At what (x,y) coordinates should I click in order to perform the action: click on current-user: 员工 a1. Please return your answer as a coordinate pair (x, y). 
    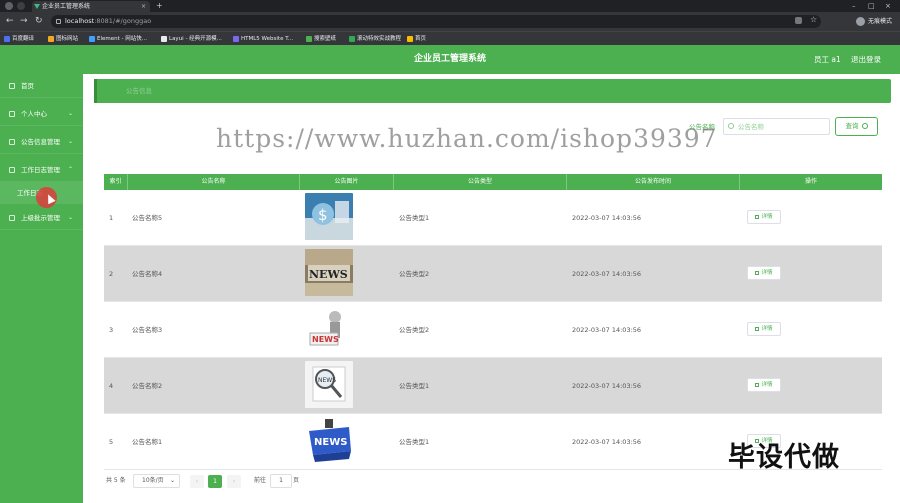
    Looking at the image, I should click on (827, 59).